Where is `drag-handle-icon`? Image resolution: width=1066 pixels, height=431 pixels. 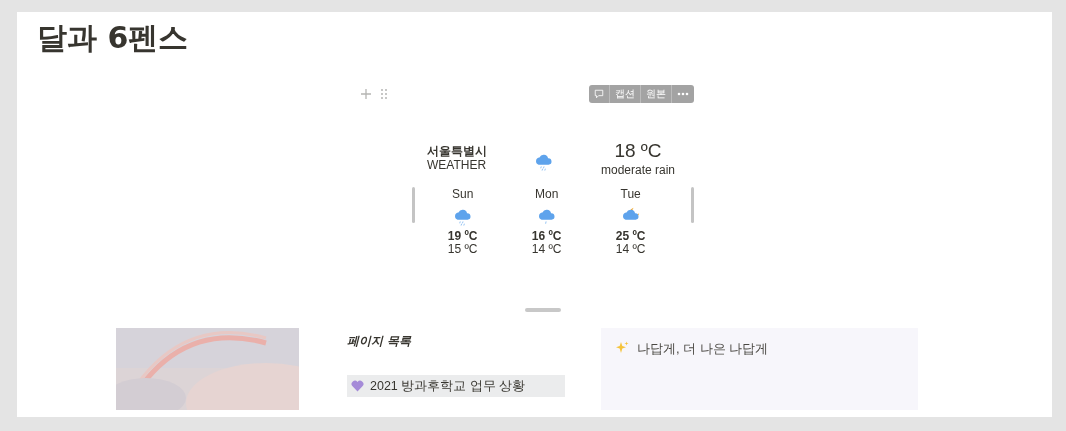
drag-handle-icon is located at coordinates (384, 94).